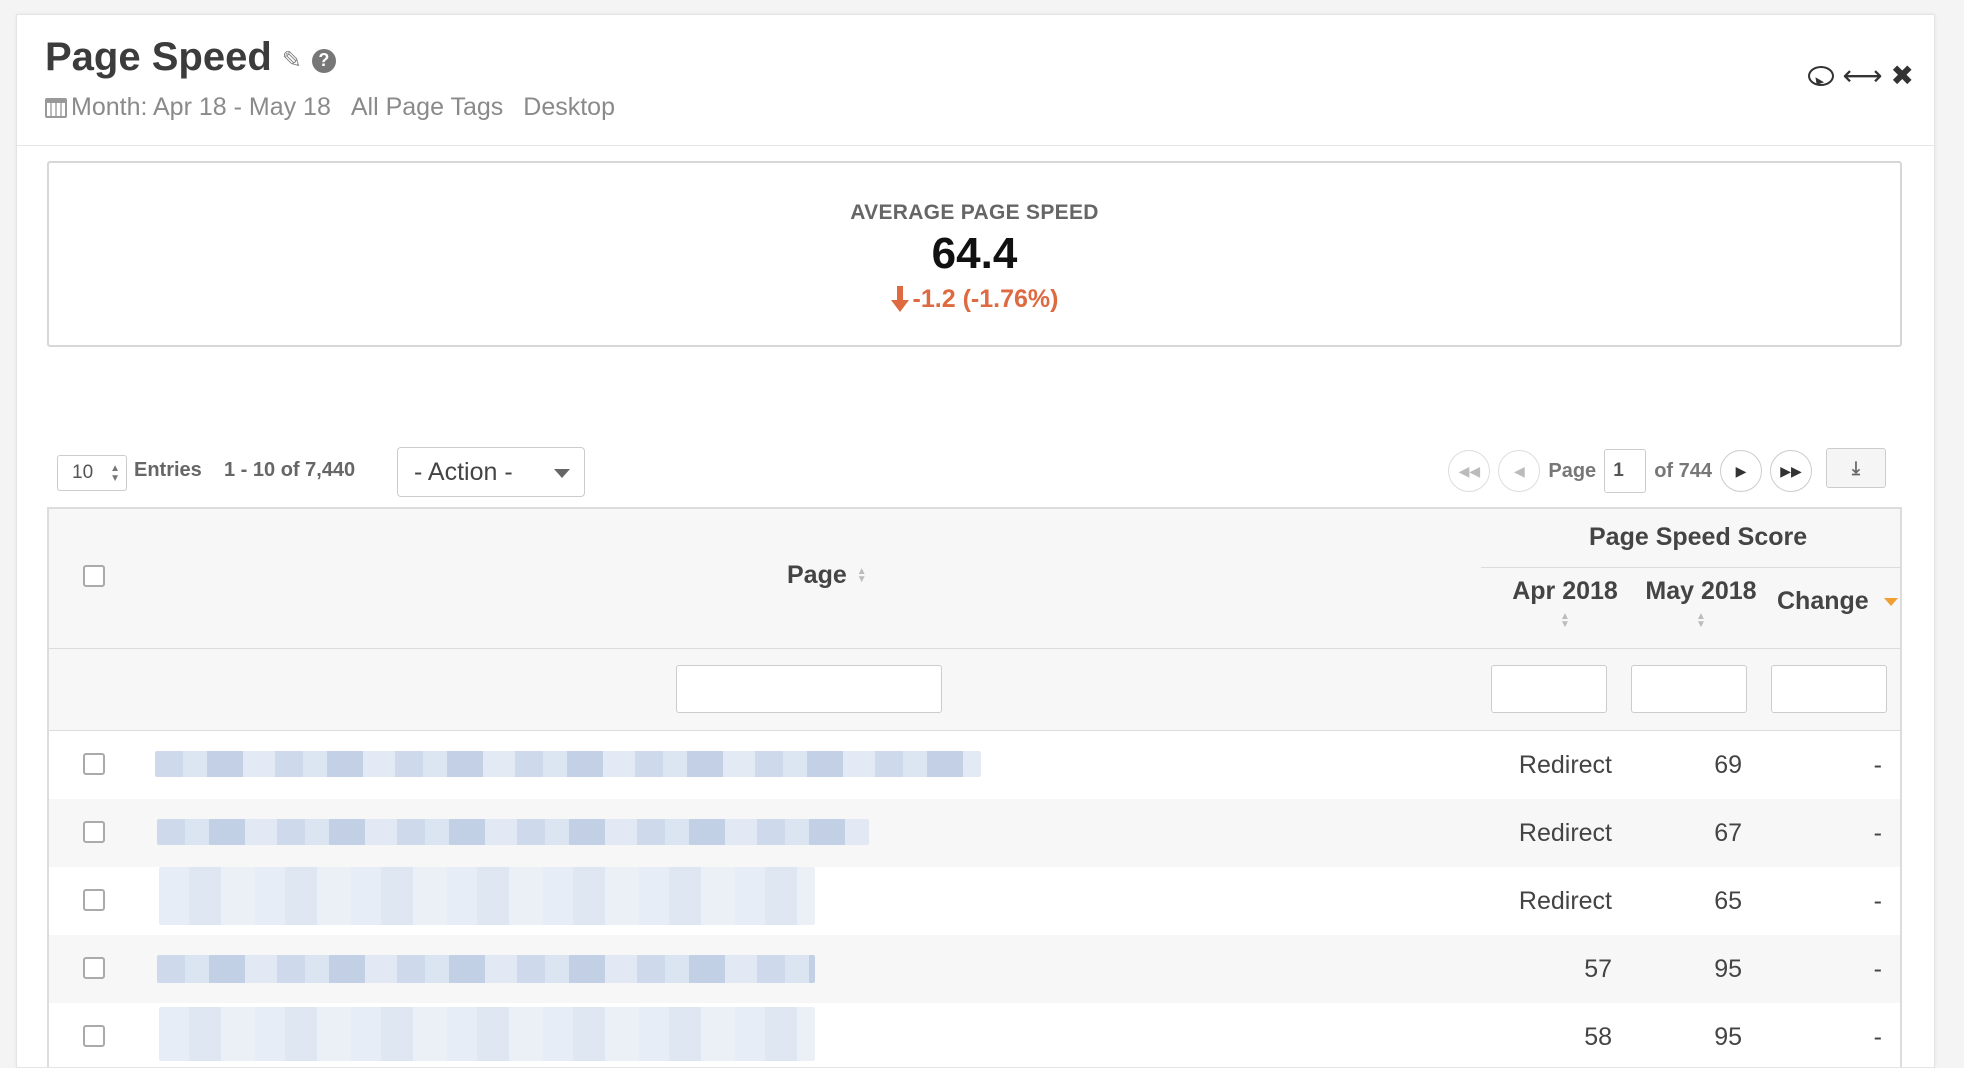  What do you see at coordinates (1565, 591) in the screenshot?
I see `column-apr-label: Apr 2018` at bounding box center [1565, 591].